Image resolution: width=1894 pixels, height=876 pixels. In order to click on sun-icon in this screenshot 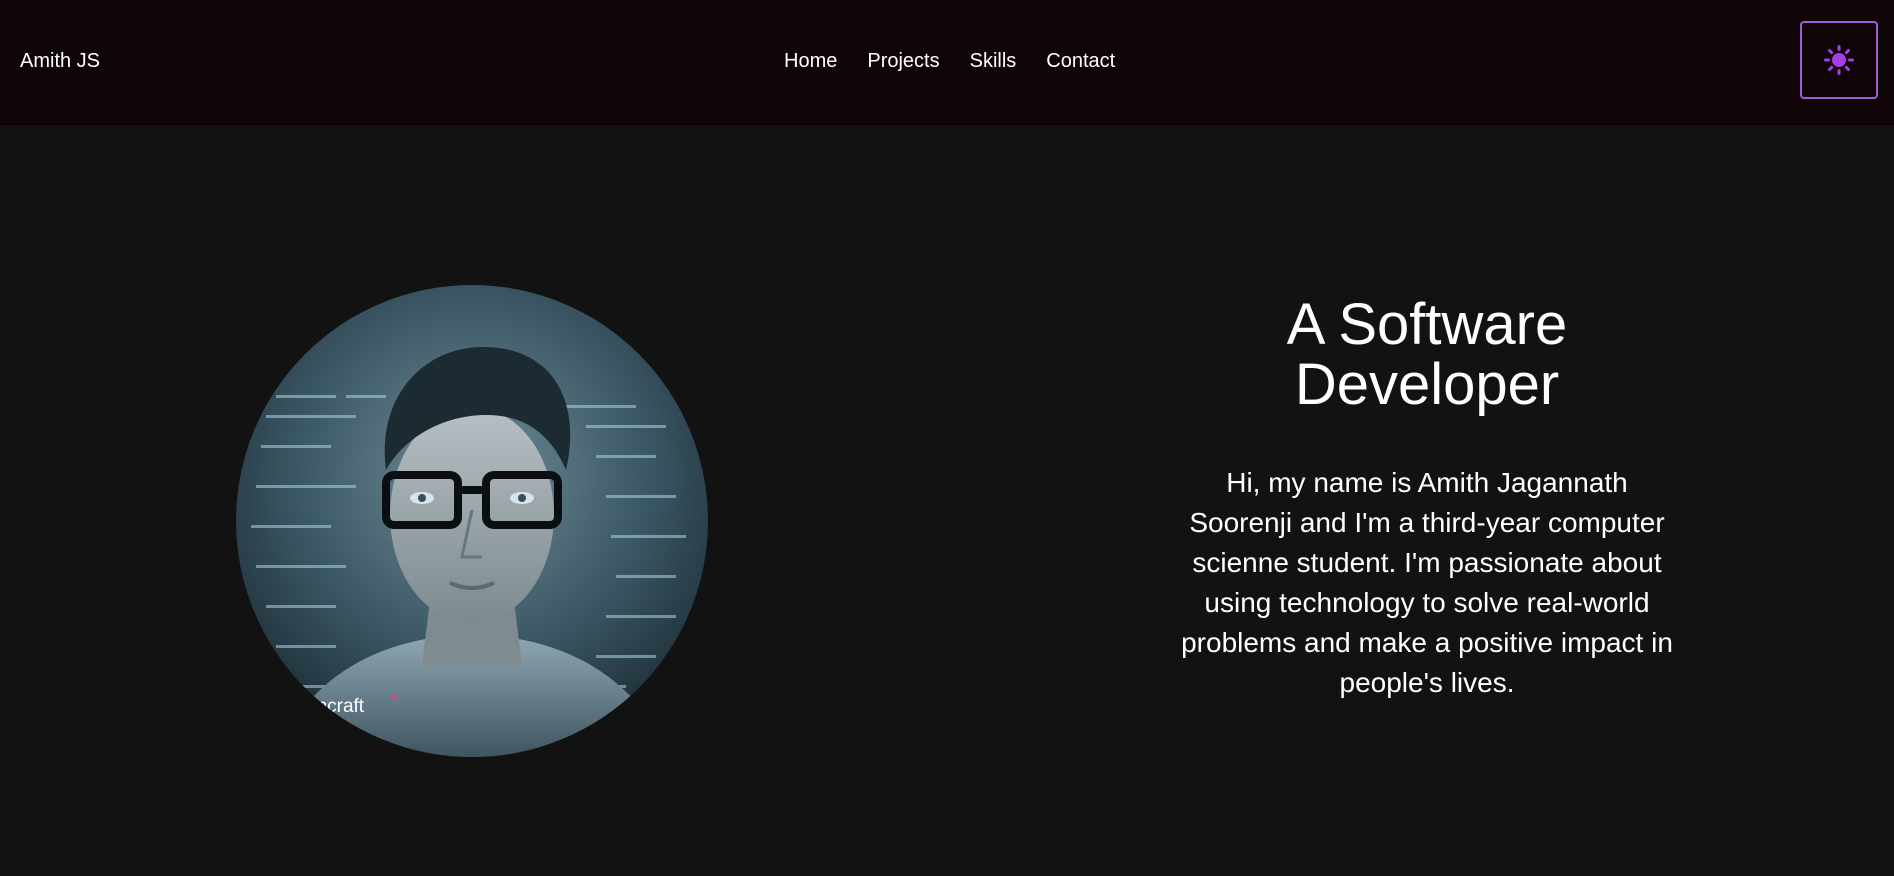, I will do `click(1839, 60)`.